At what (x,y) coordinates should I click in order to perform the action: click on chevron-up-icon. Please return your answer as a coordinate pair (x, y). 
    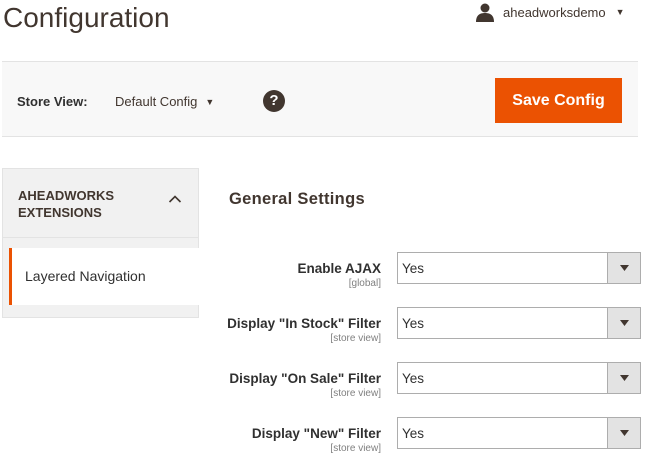
    Looking at the image, I should click on (175, 200).